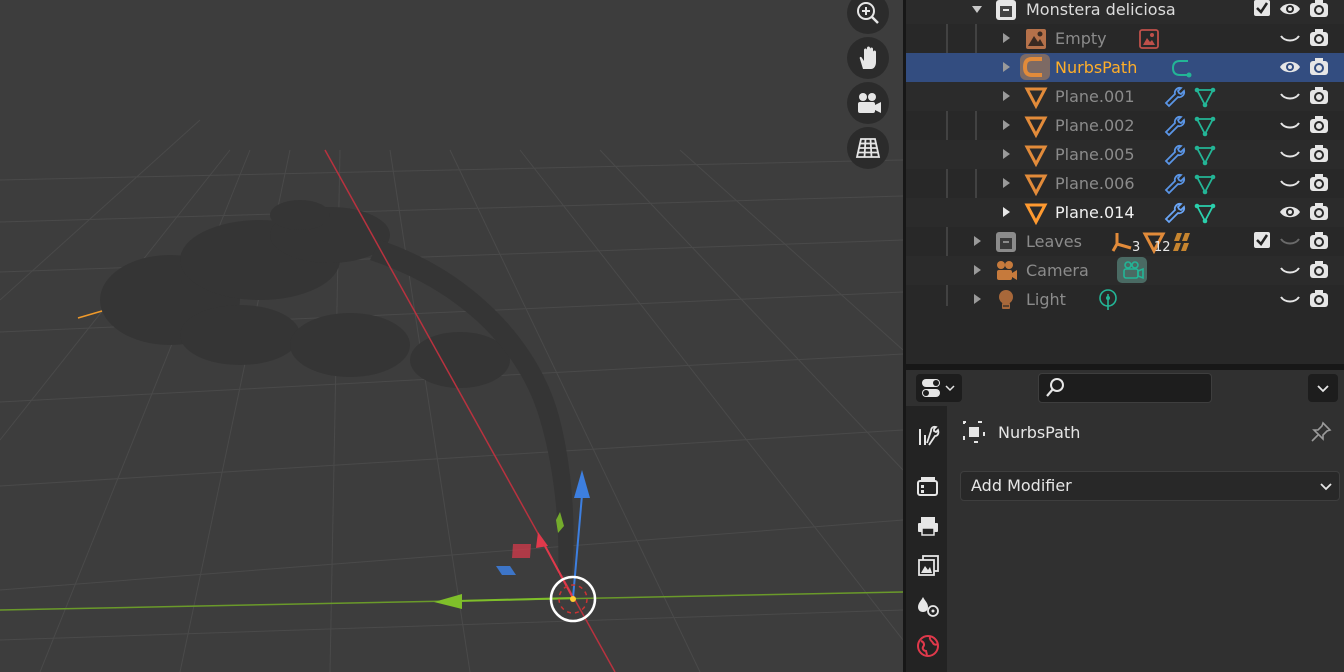  I want to click on properties-tabs, so click(926, 539).